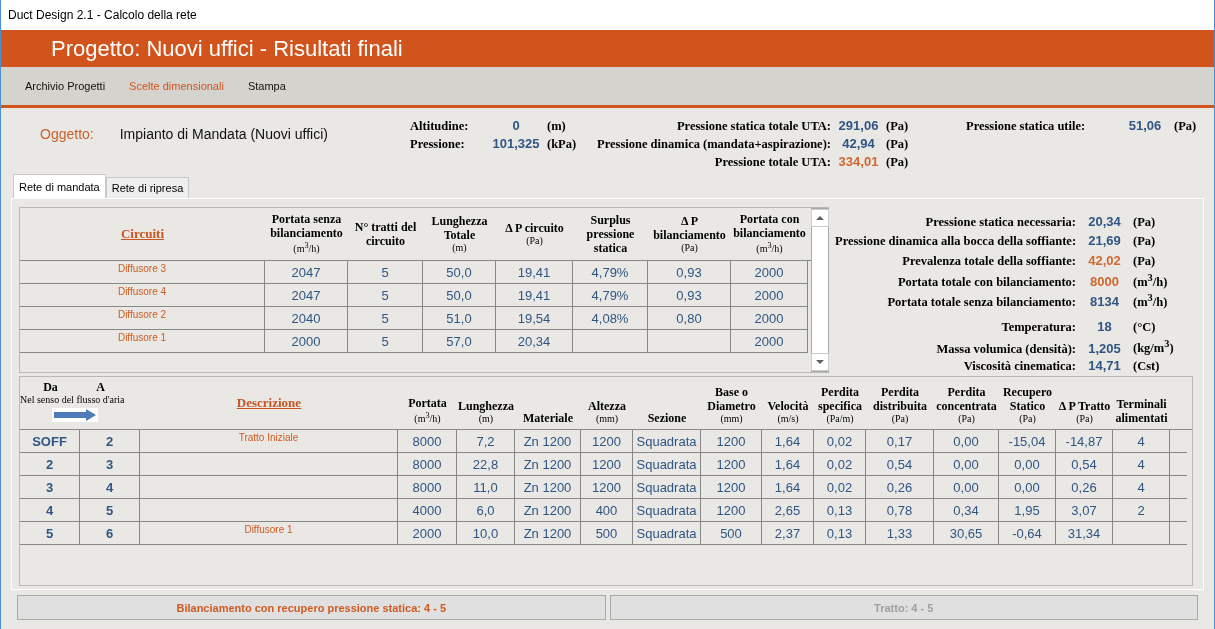 Image resolution: width=1215 pixels, height=629 pixels. I want to click on field-label: Prevalenza totale della soffiante:, so click(988, 261).